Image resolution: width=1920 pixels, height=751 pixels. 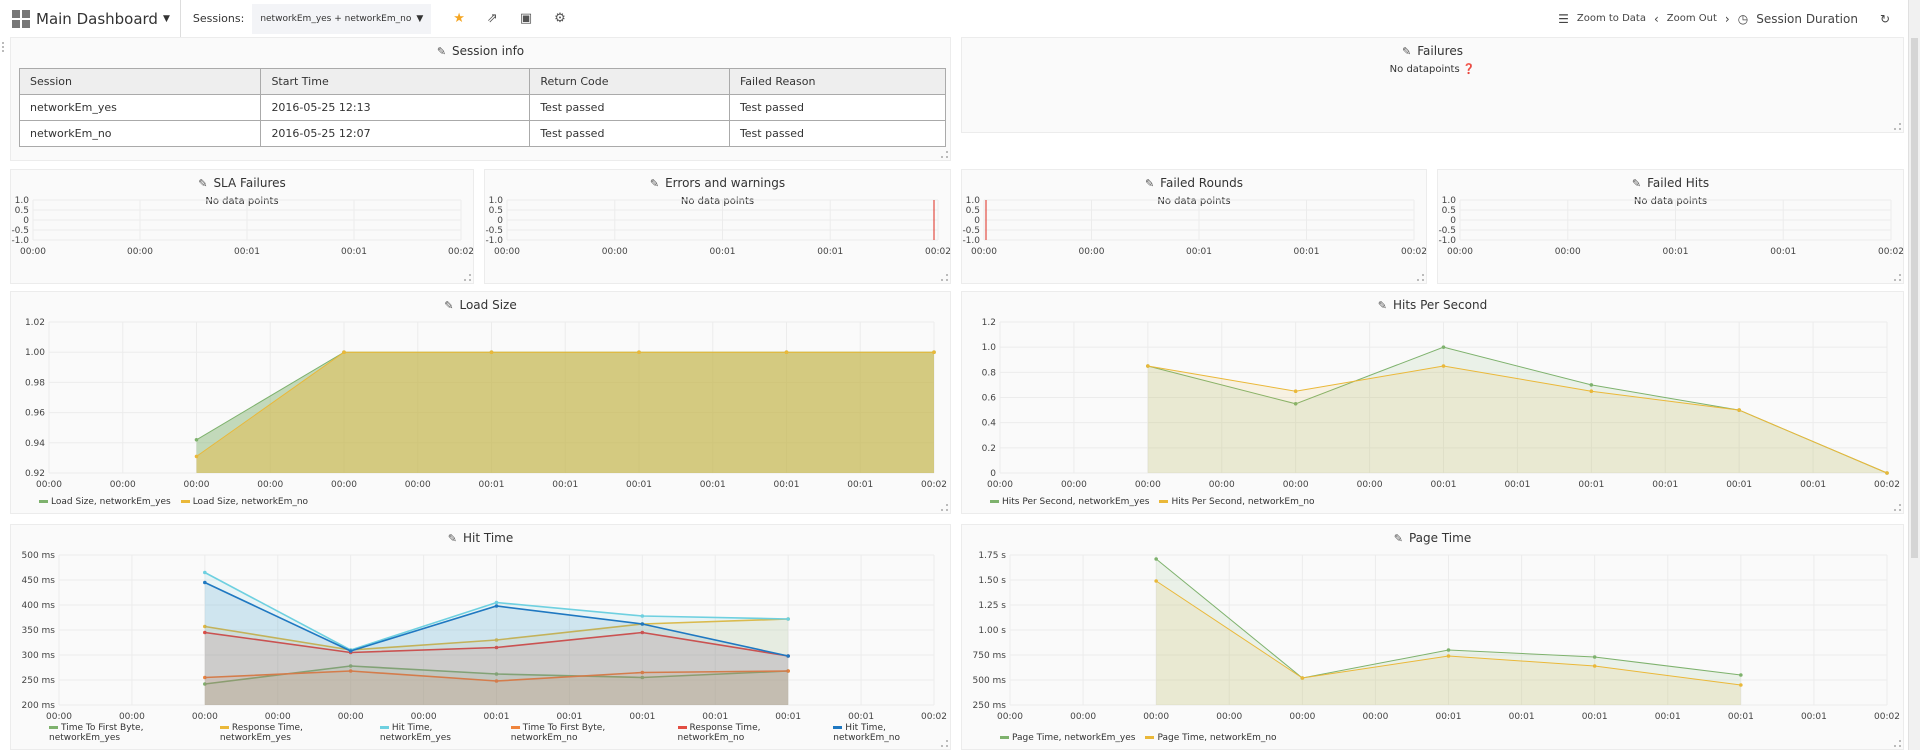 What do you see at coordinates (1807, 19) in the screenshot?
I see `session-duration-button: Session Duration` at bounding box center [1807, 19].